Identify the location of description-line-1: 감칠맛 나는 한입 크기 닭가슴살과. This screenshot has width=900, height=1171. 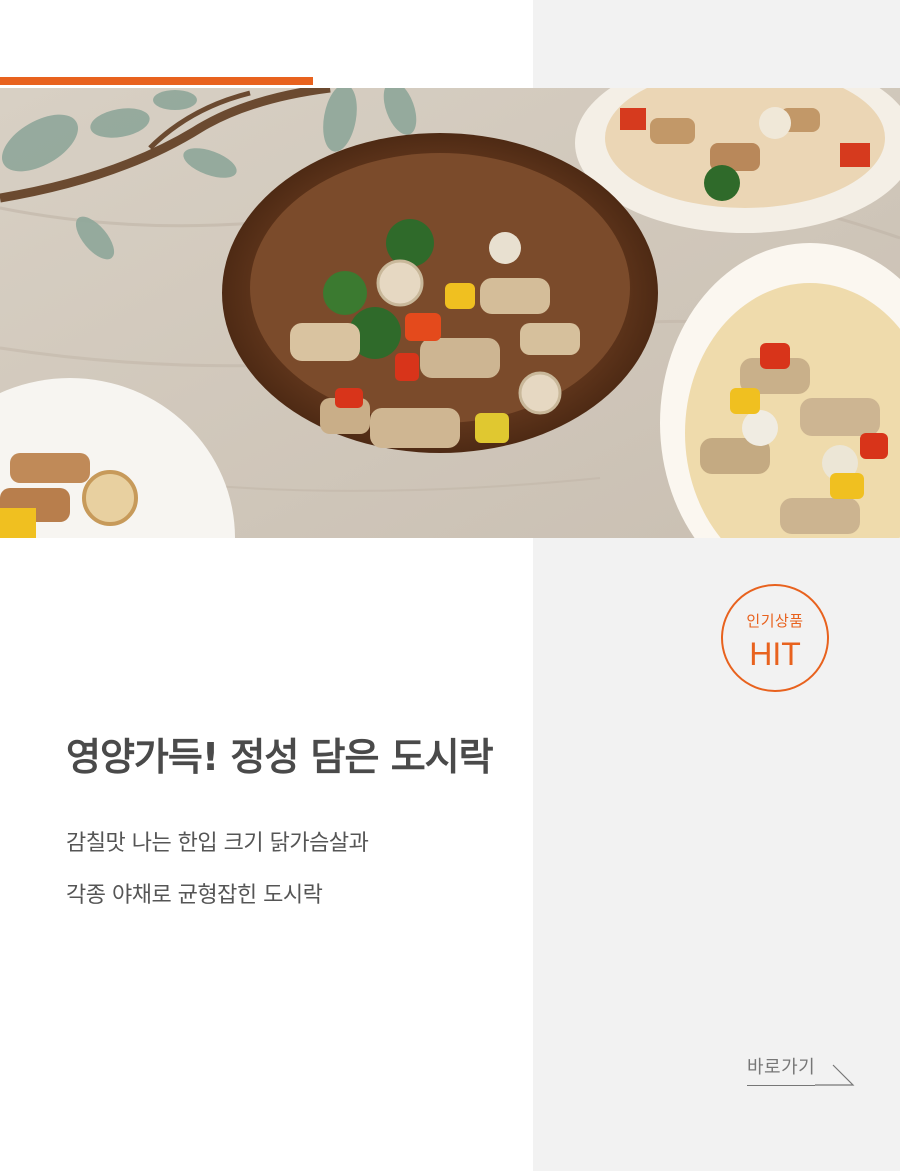
(217, 843).